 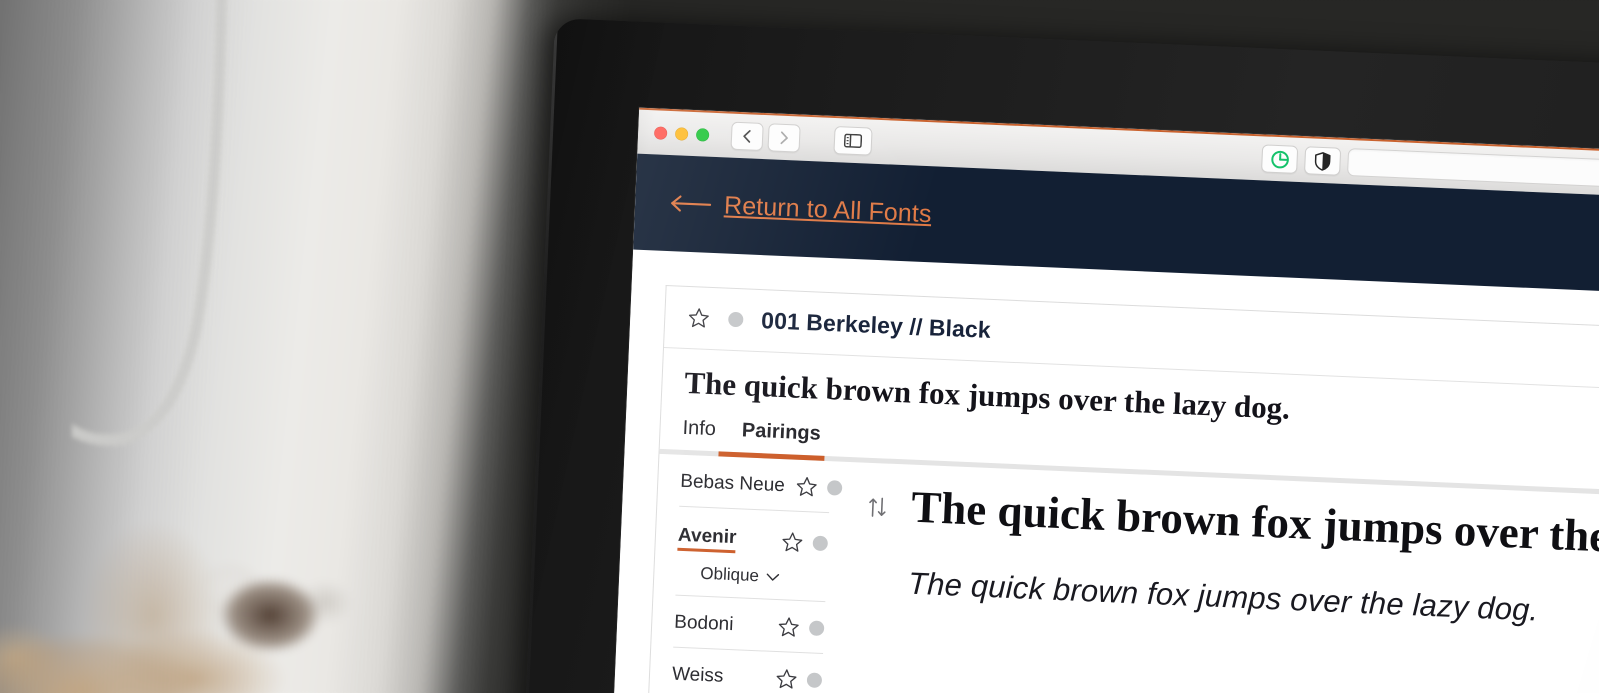 What do you see at coordinates (876, 325) in the screenshot?
I see `font-name-title: 001 Berkeley // Black` at bounding box center [876, 325].